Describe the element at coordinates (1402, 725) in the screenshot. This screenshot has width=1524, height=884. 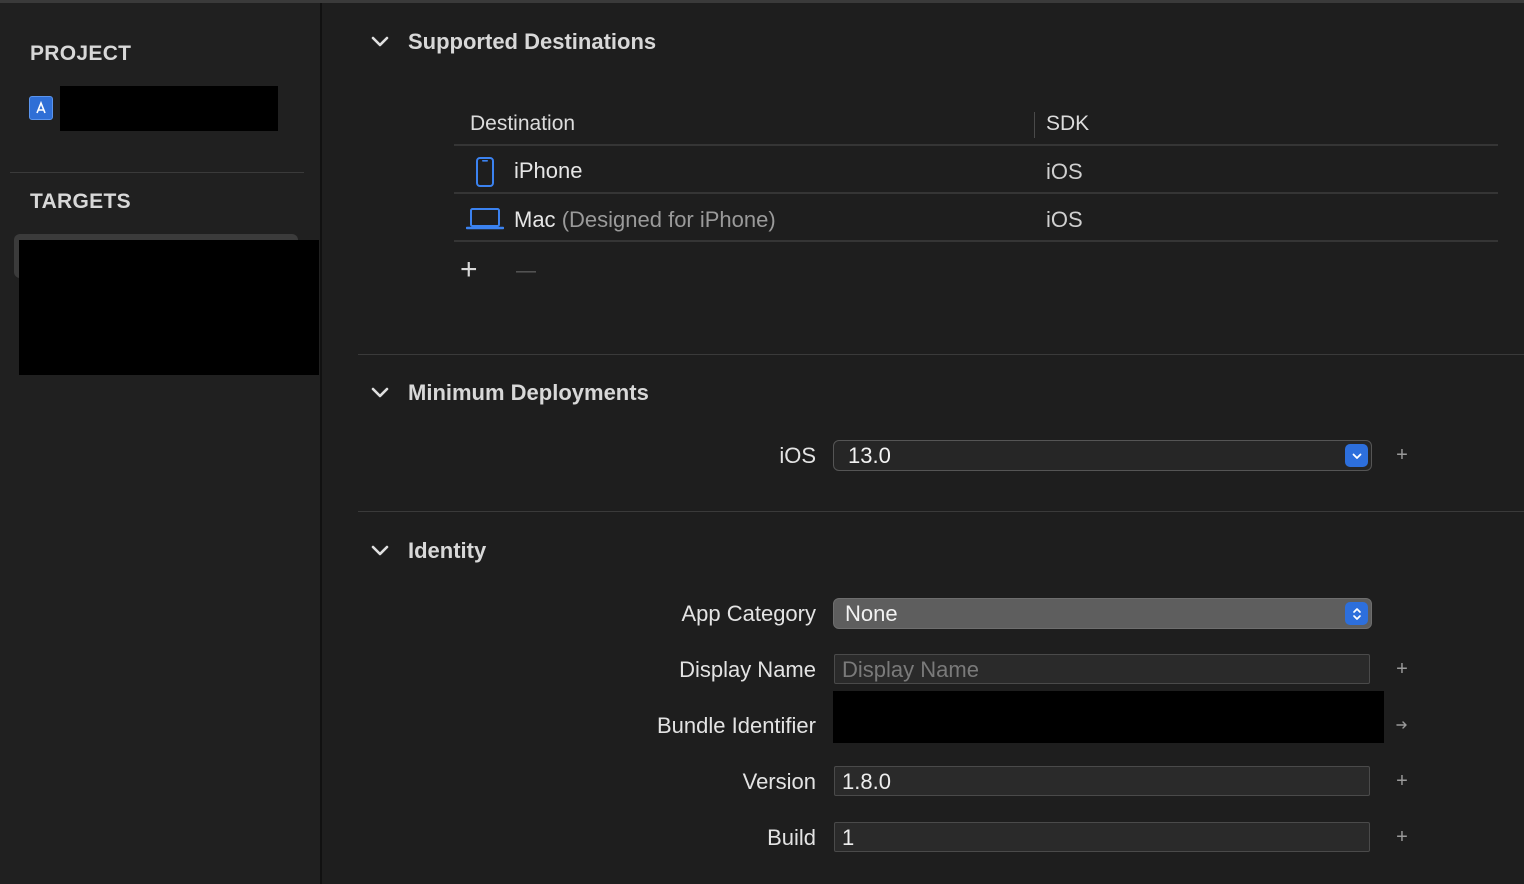
I see `arrow-right-icon` at that location.